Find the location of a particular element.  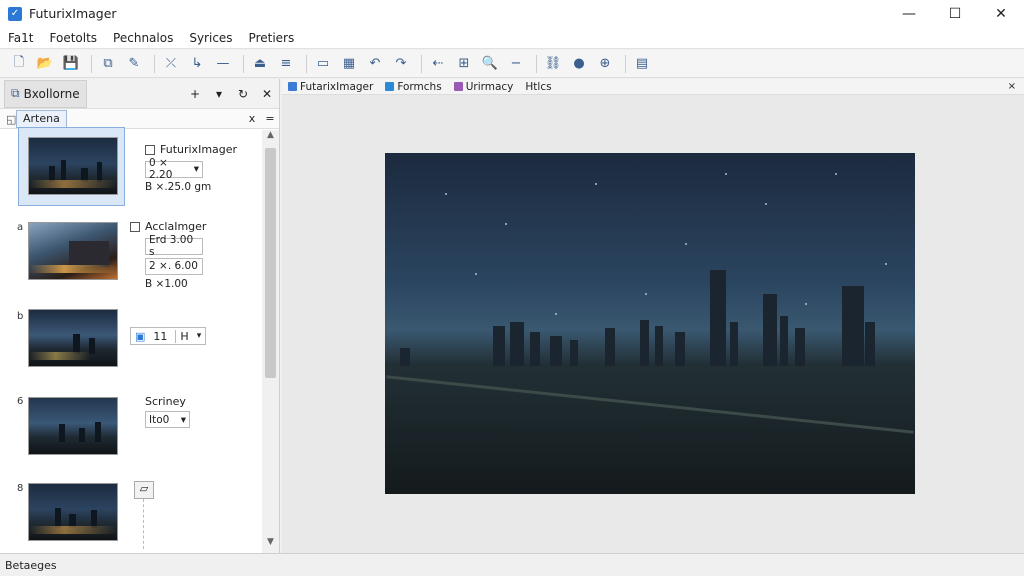

dropdown-button: ▾ is located at coordinates (219, 94).